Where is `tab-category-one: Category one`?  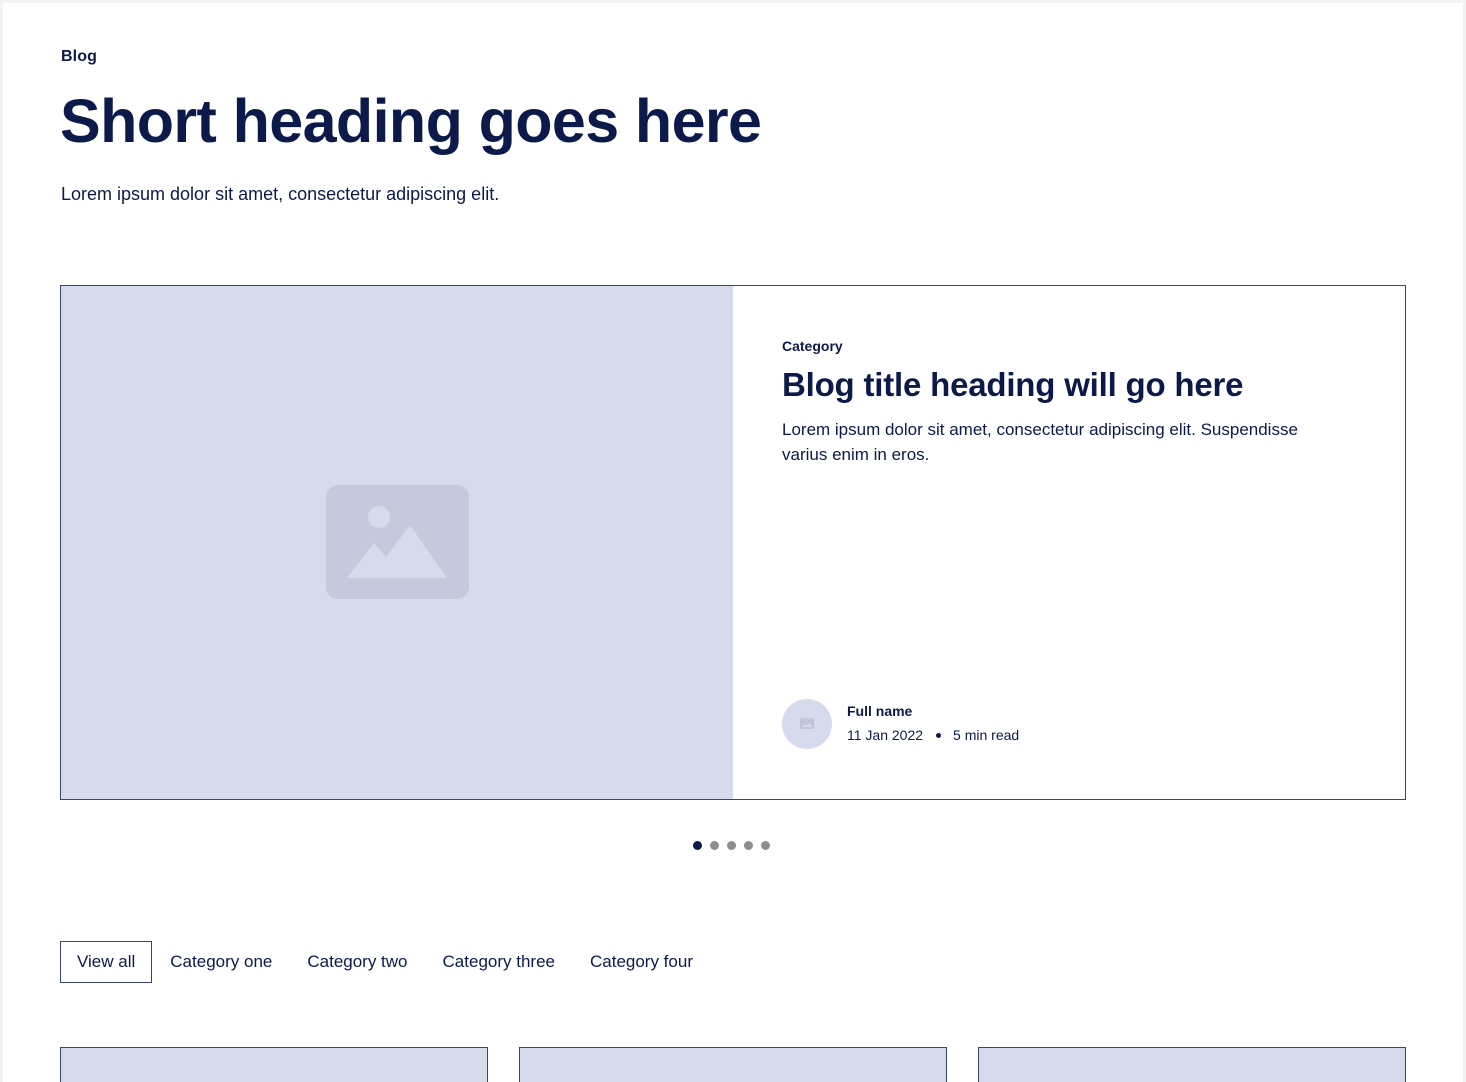
tab-category-one: Category one is located at coordinates (221, 962).